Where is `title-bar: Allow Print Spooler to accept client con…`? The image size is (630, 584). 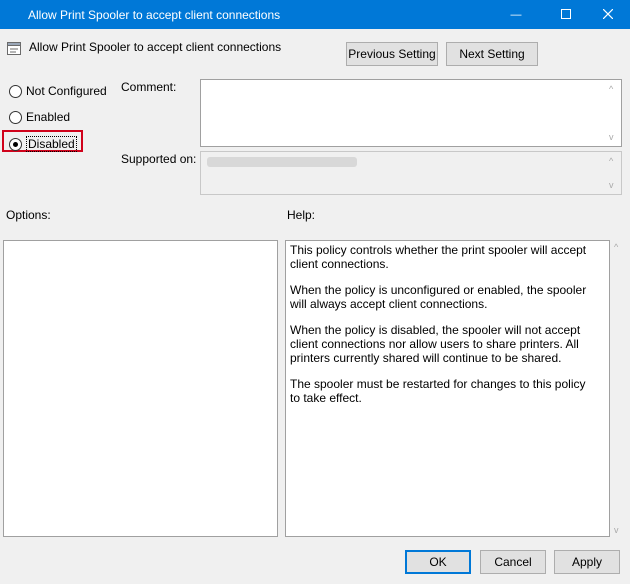
title-bar: Allow Print Spooler to accept client con… is located at coordinates (315, 14).